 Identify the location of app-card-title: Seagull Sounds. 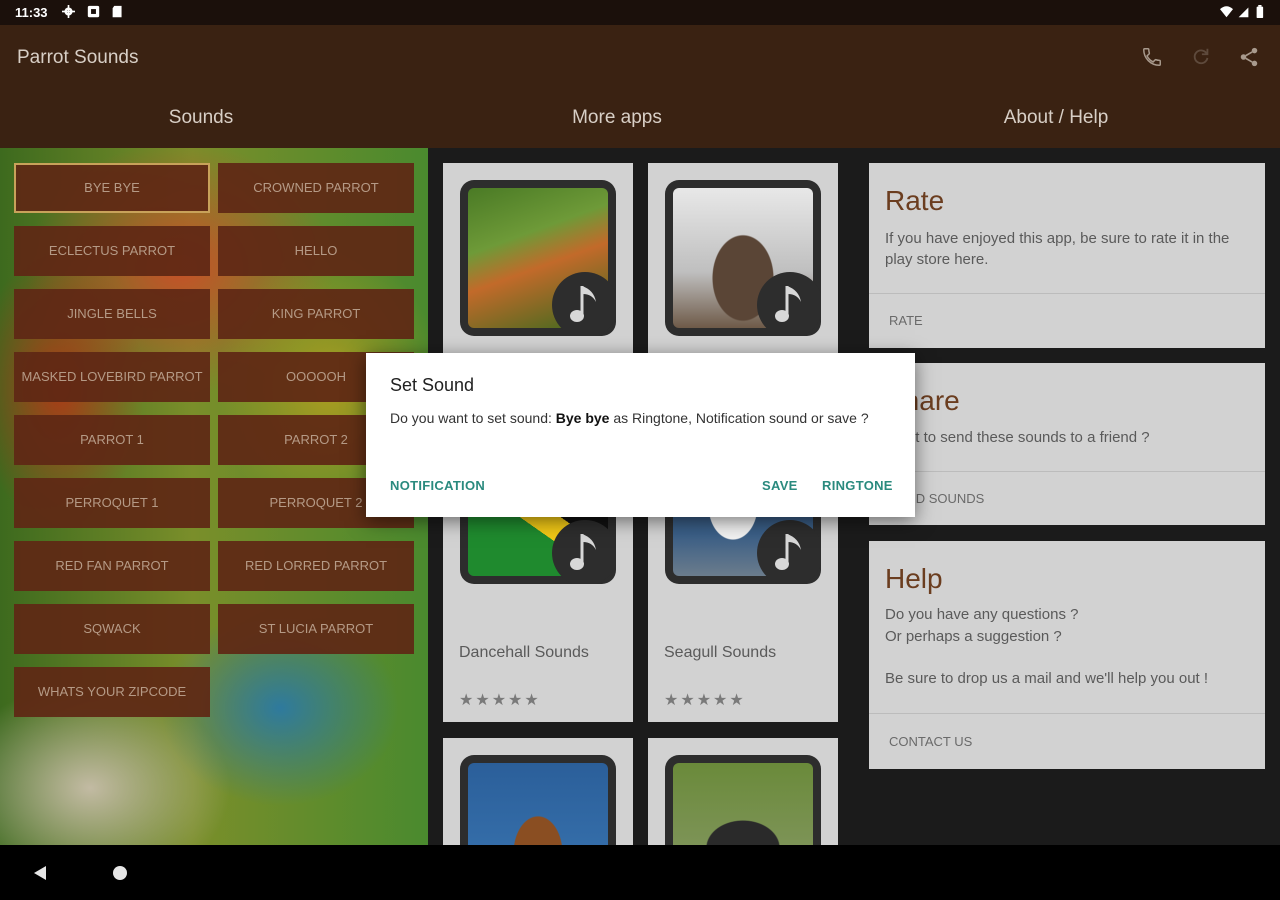
(720, 652).